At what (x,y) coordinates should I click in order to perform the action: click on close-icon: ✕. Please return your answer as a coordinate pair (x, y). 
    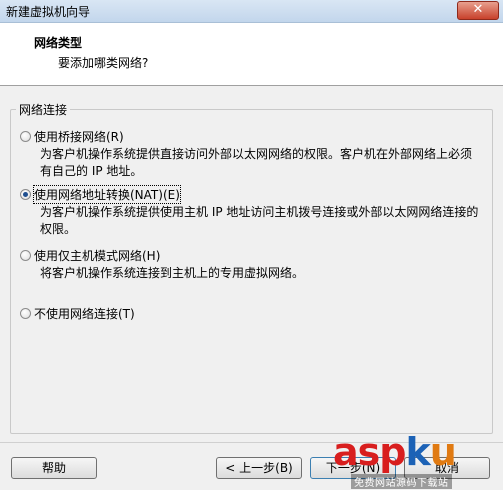
    Looking at the image, I should click on (478, 10).